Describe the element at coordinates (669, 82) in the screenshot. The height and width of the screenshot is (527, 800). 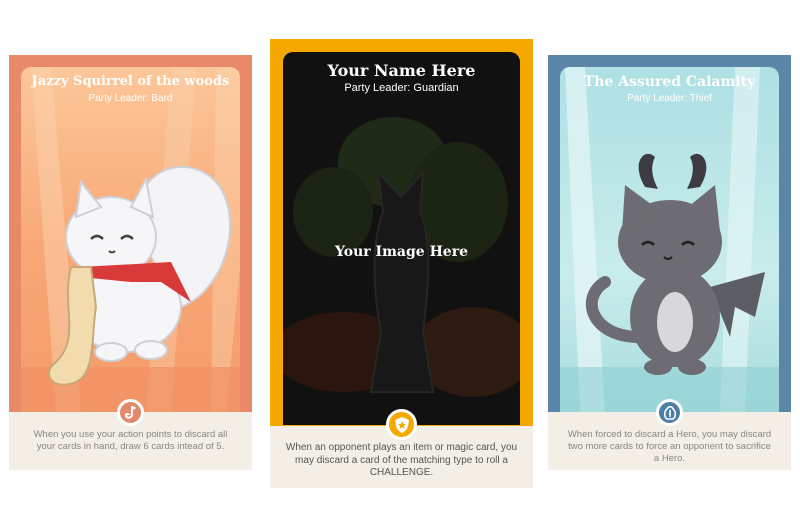
I see `card-title: The Assured Calamity` at that location.